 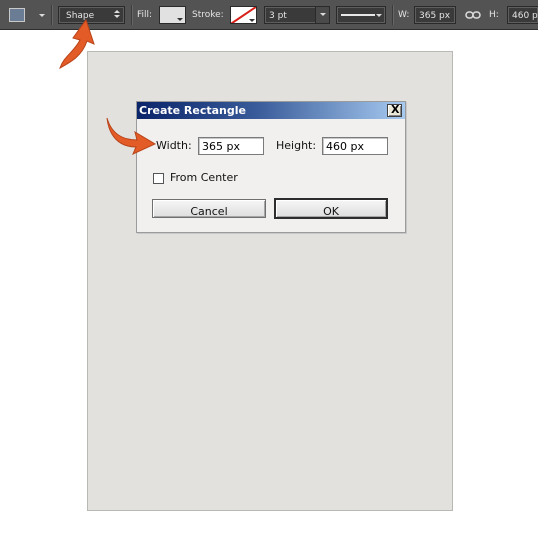 What do you see at coordinates (174, 145) in the screenshot?
I see `width-label: Width:` at bounding box center [174, 145].